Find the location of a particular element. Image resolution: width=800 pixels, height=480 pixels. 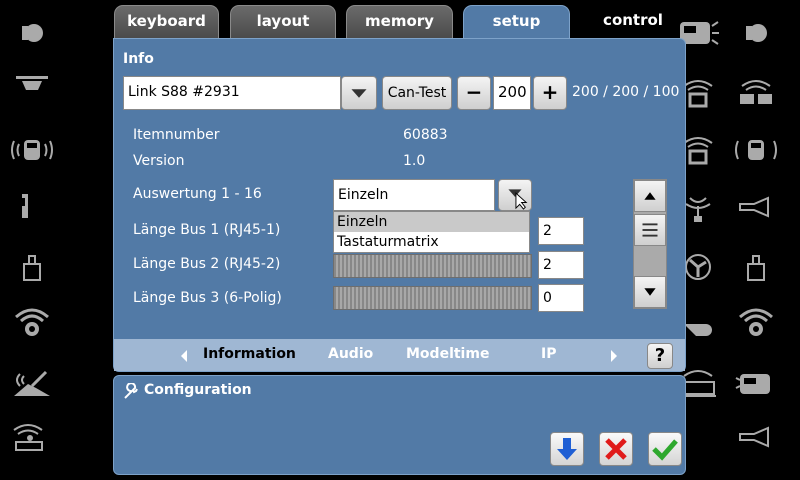

arrow-up-icon is located at coordinates (650, 196).